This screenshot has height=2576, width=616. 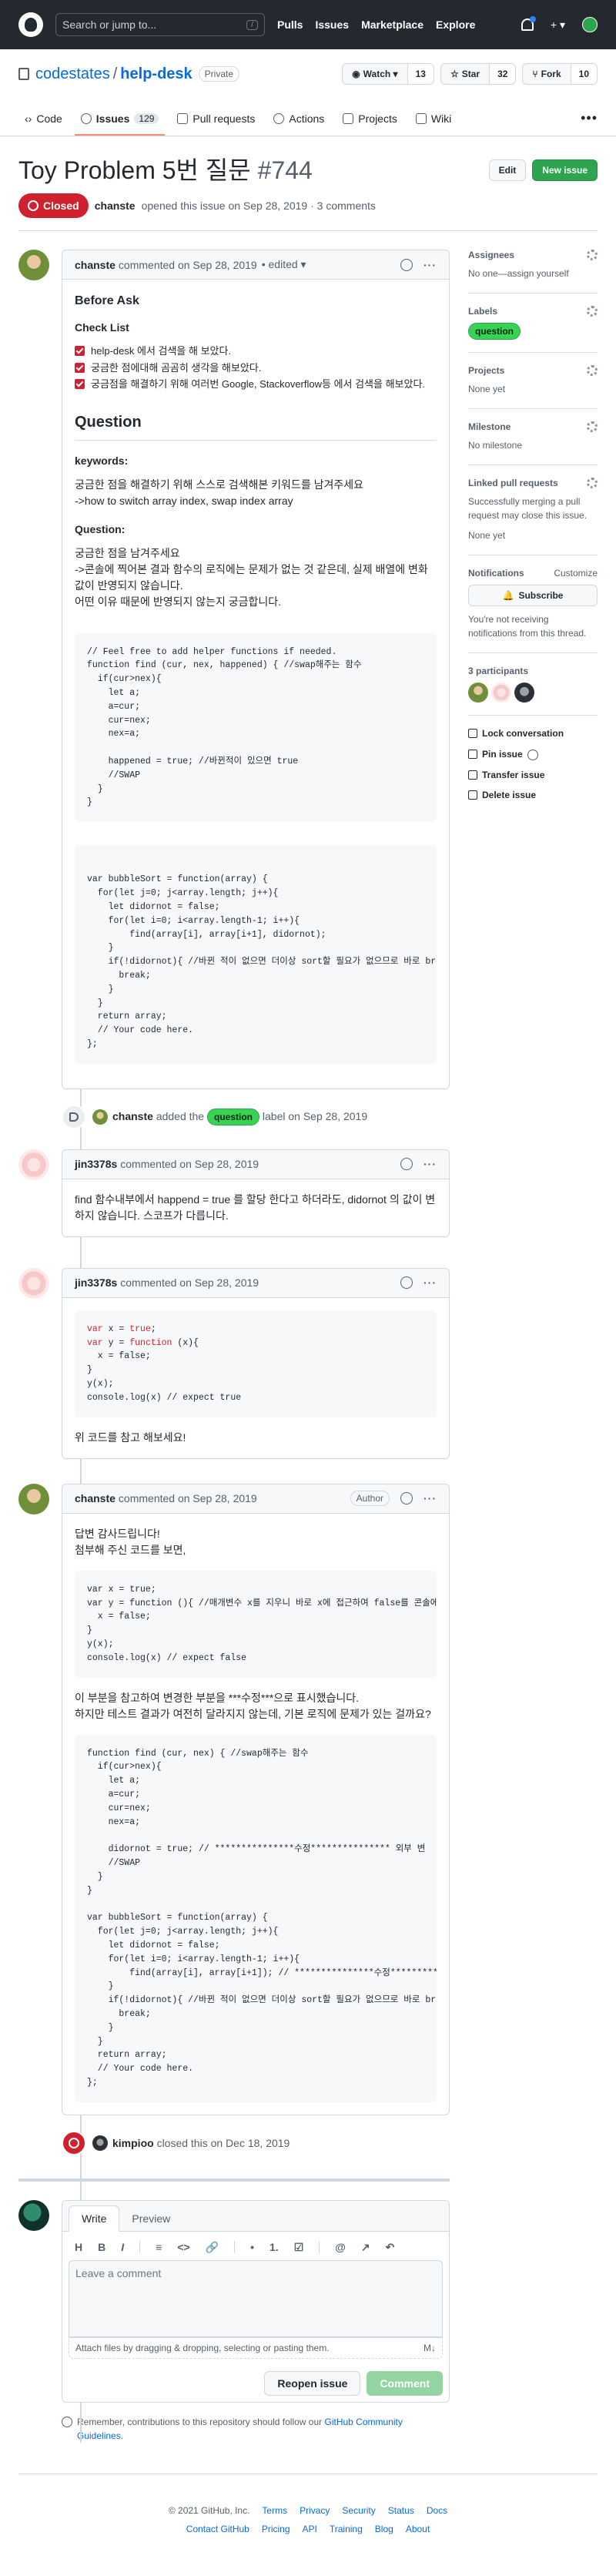 What do you see at coordinates (252, 2247) in the screenshot?
I see `bulleted-list-icon: •` at bounding box center [252, 2247].